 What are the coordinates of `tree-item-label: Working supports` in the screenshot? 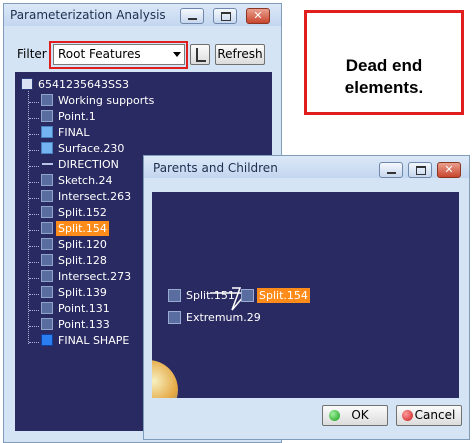 It's located at (106, 100).